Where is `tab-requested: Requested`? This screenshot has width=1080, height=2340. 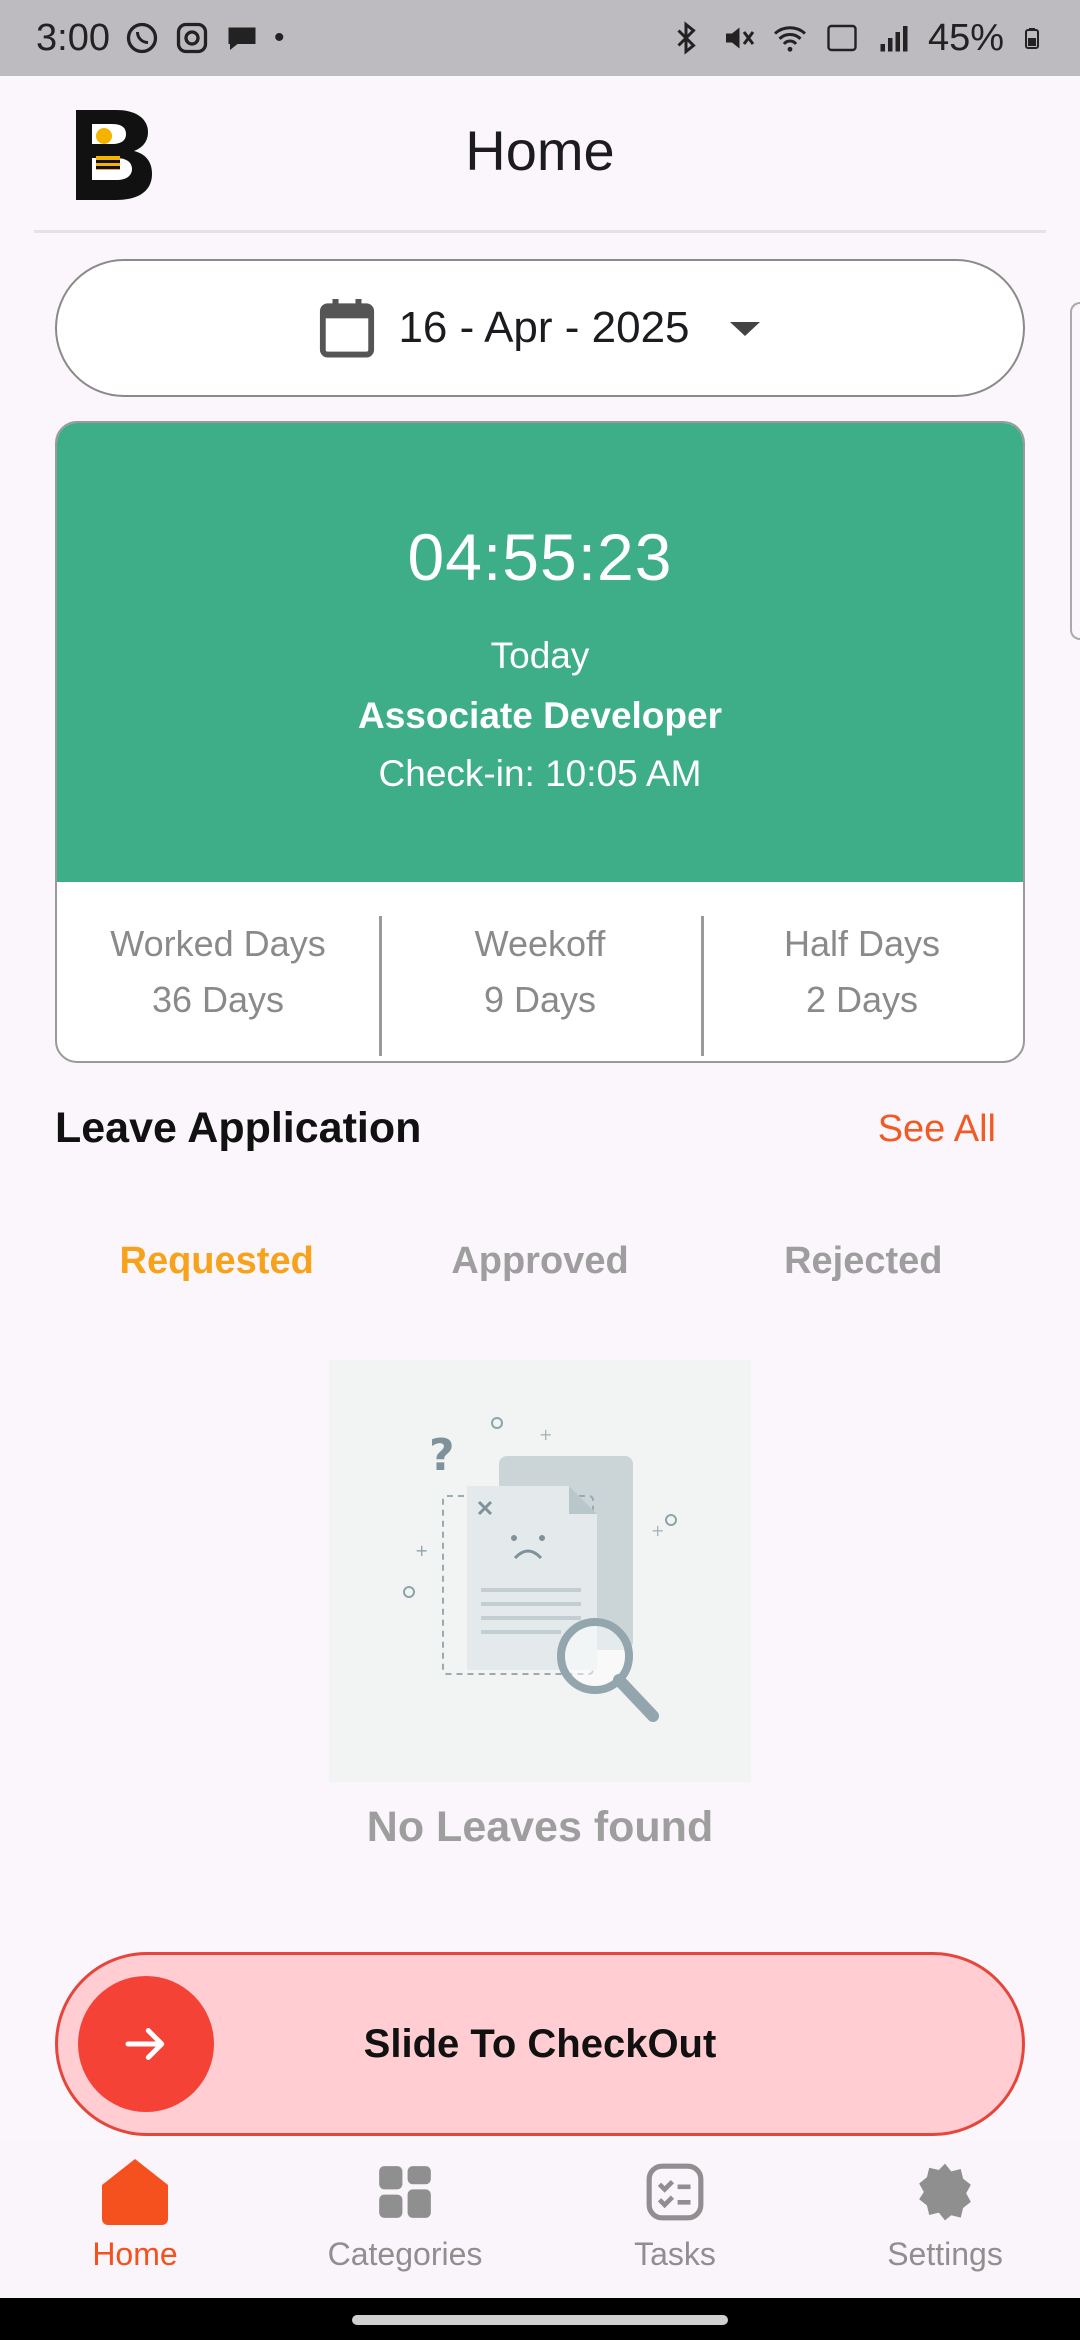 tab-requested: Requested is located at coordinates (216, 1261).